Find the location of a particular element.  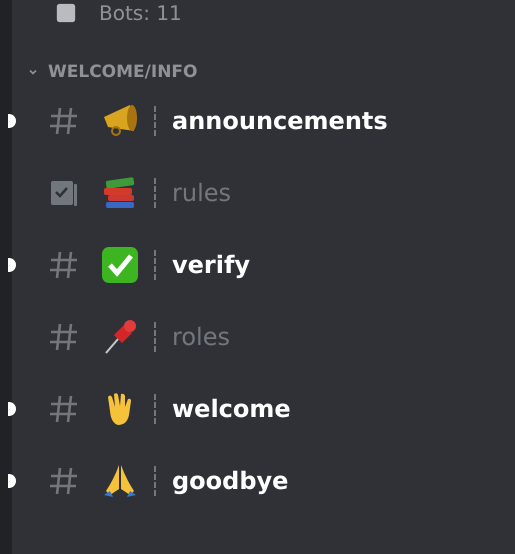

checkmark-icon is located at coordinates (120, 265).